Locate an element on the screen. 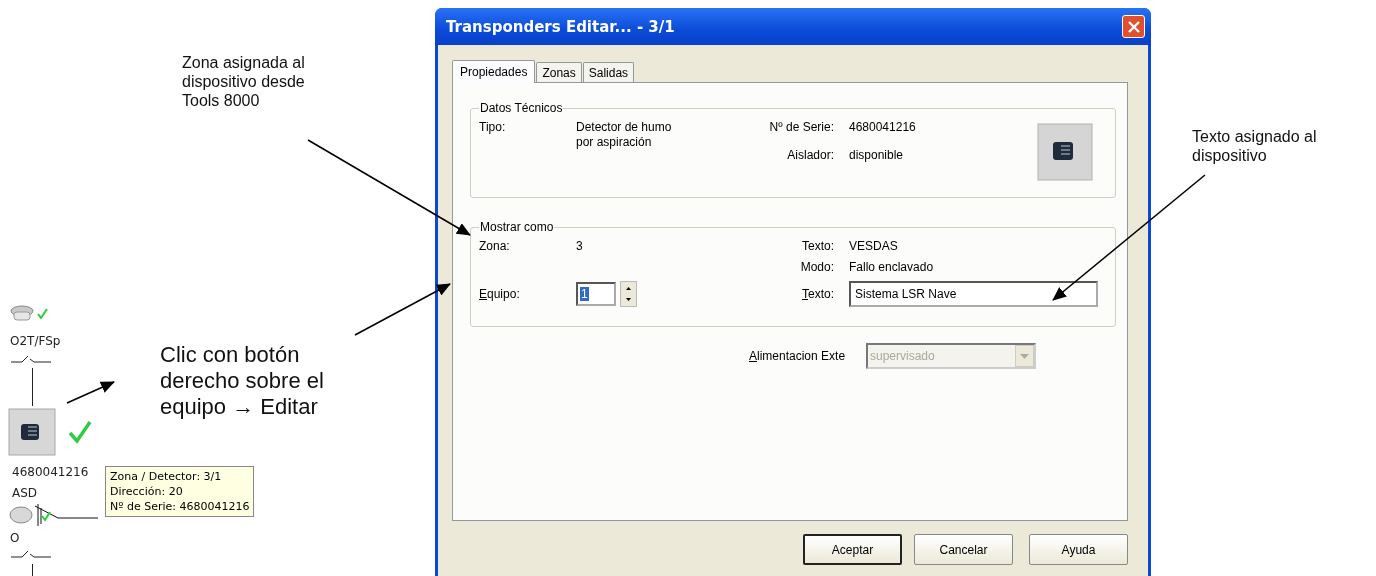 The image size is (1376, 576). tab: Salidas is located at coordinates (608, 72).